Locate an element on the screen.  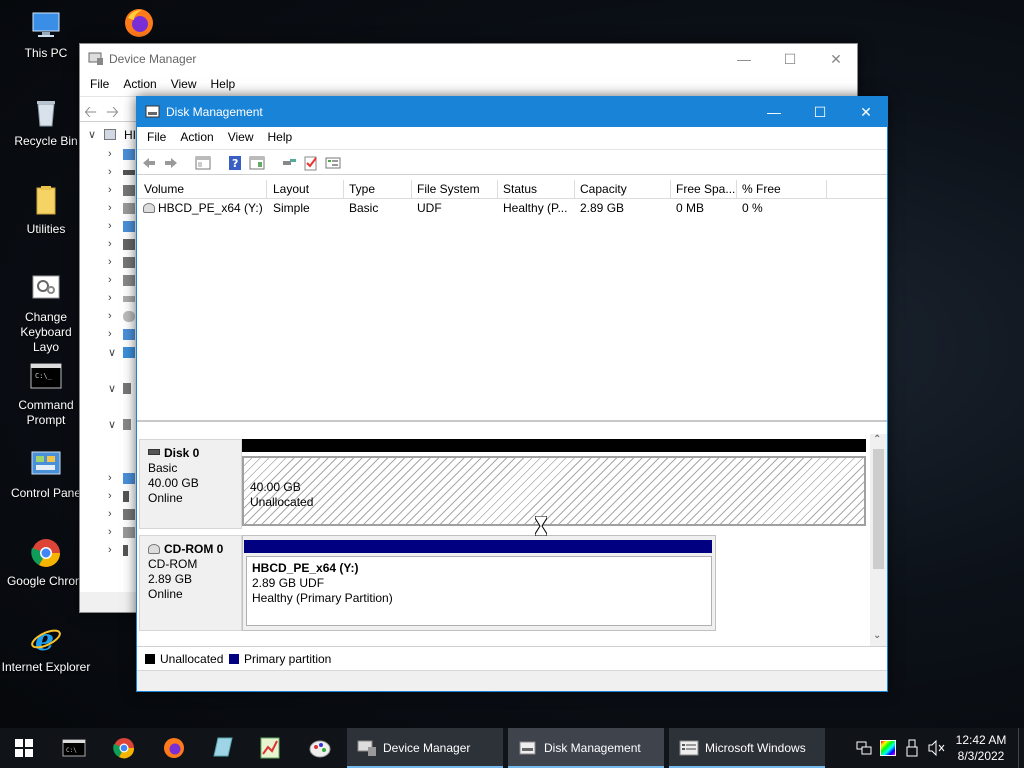
task-label: Device Manager is located at coordinates (427, 748).